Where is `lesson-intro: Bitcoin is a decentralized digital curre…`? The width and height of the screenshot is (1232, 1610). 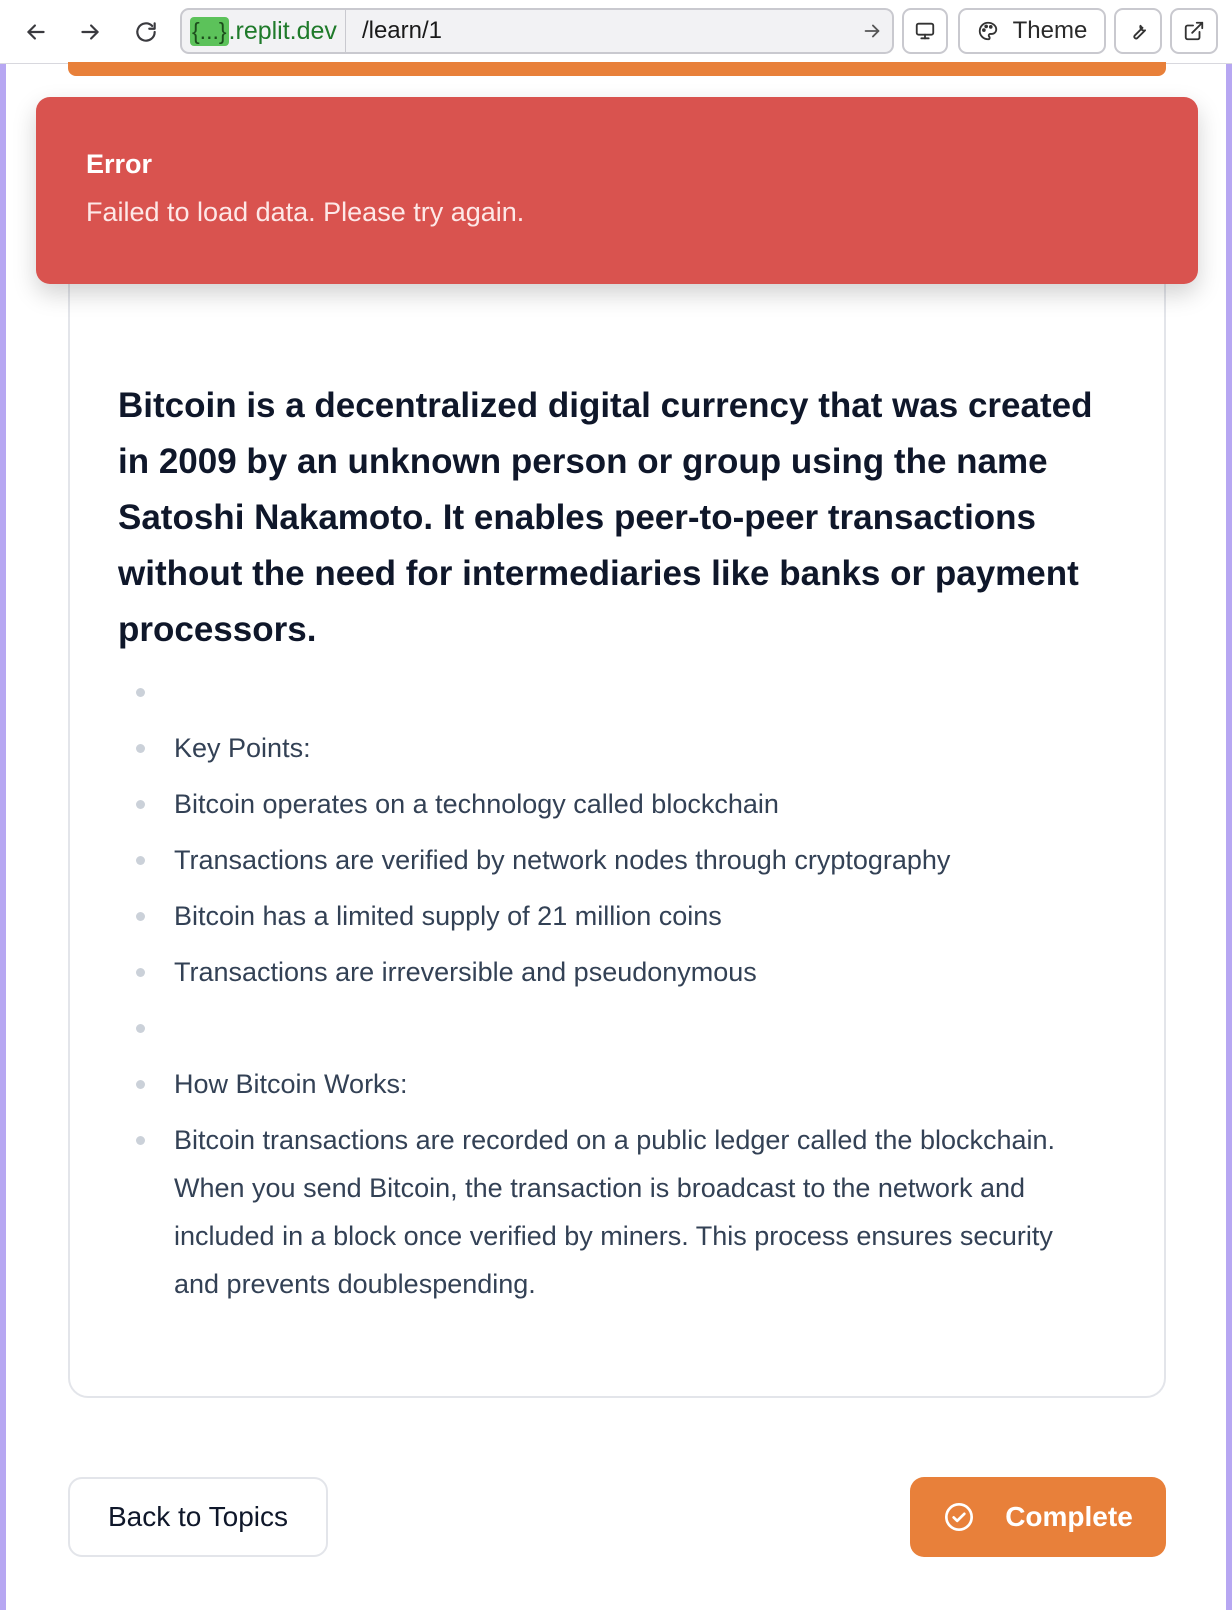 lesson-intro: Bitcoin is a decentralized digital curre… is located at coordinates (605, 517).